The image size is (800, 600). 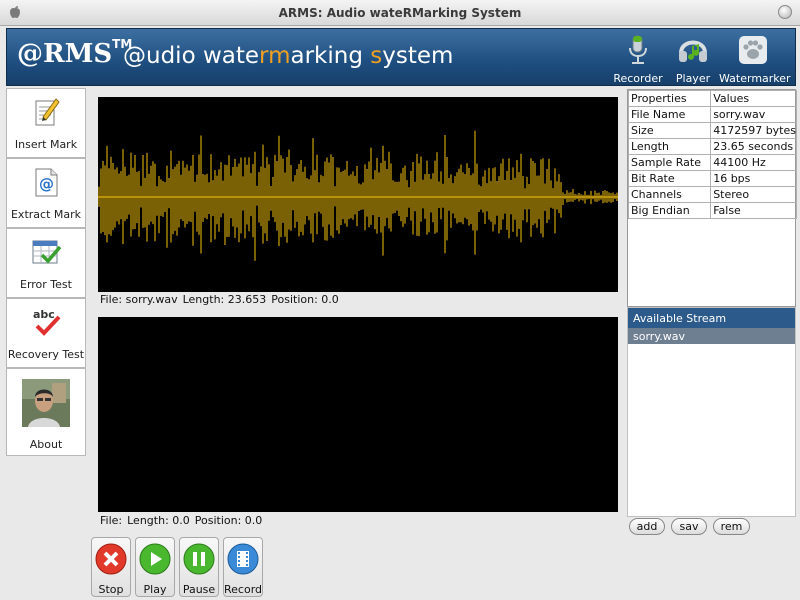 I want to click on table-header-row: Properties Values, so click(x=712, y=98).